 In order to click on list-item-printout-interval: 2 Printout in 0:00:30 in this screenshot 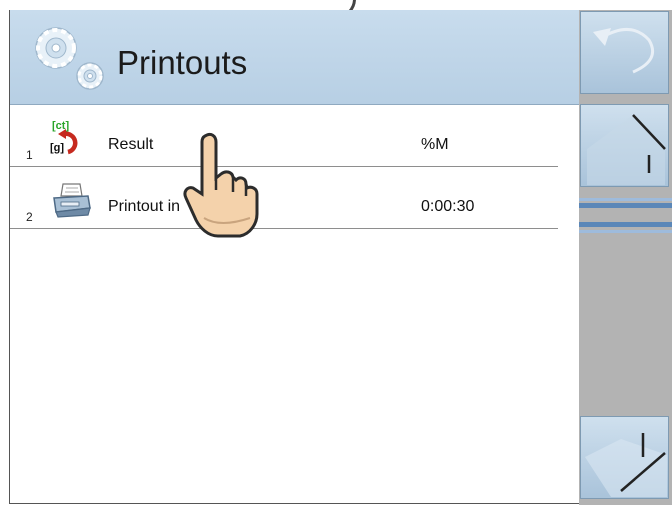, I will do `click(284, 198)`.